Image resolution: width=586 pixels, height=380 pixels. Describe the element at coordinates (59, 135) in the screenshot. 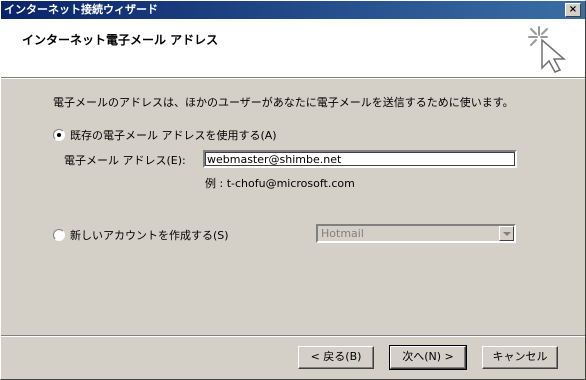

I see `radio-checked-icon` at that location.